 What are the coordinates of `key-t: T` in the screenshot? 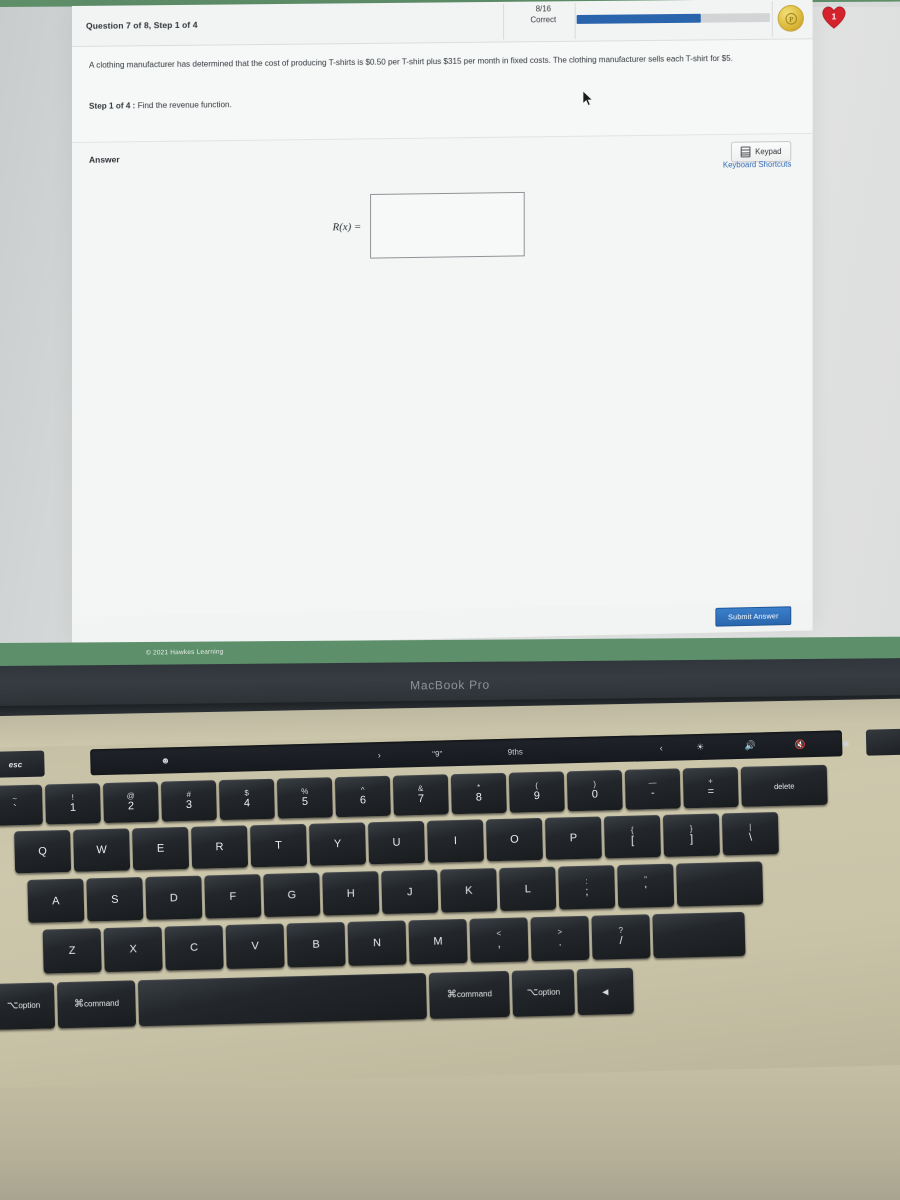 It's located at (279, 845).